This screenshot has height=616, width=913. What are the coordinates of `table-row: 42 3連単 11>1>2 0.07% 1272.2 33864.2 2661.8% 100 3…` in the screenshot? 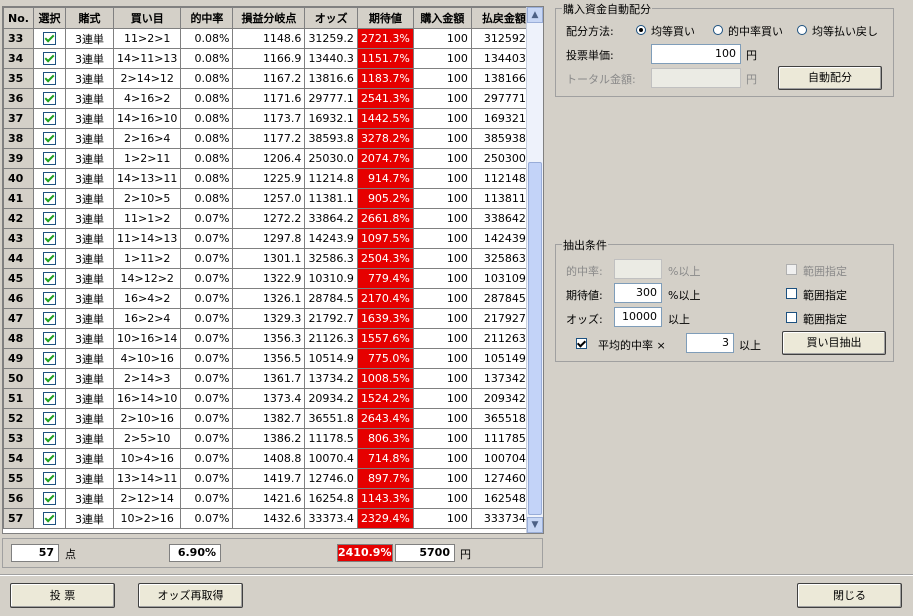 It's located at (270, 218).